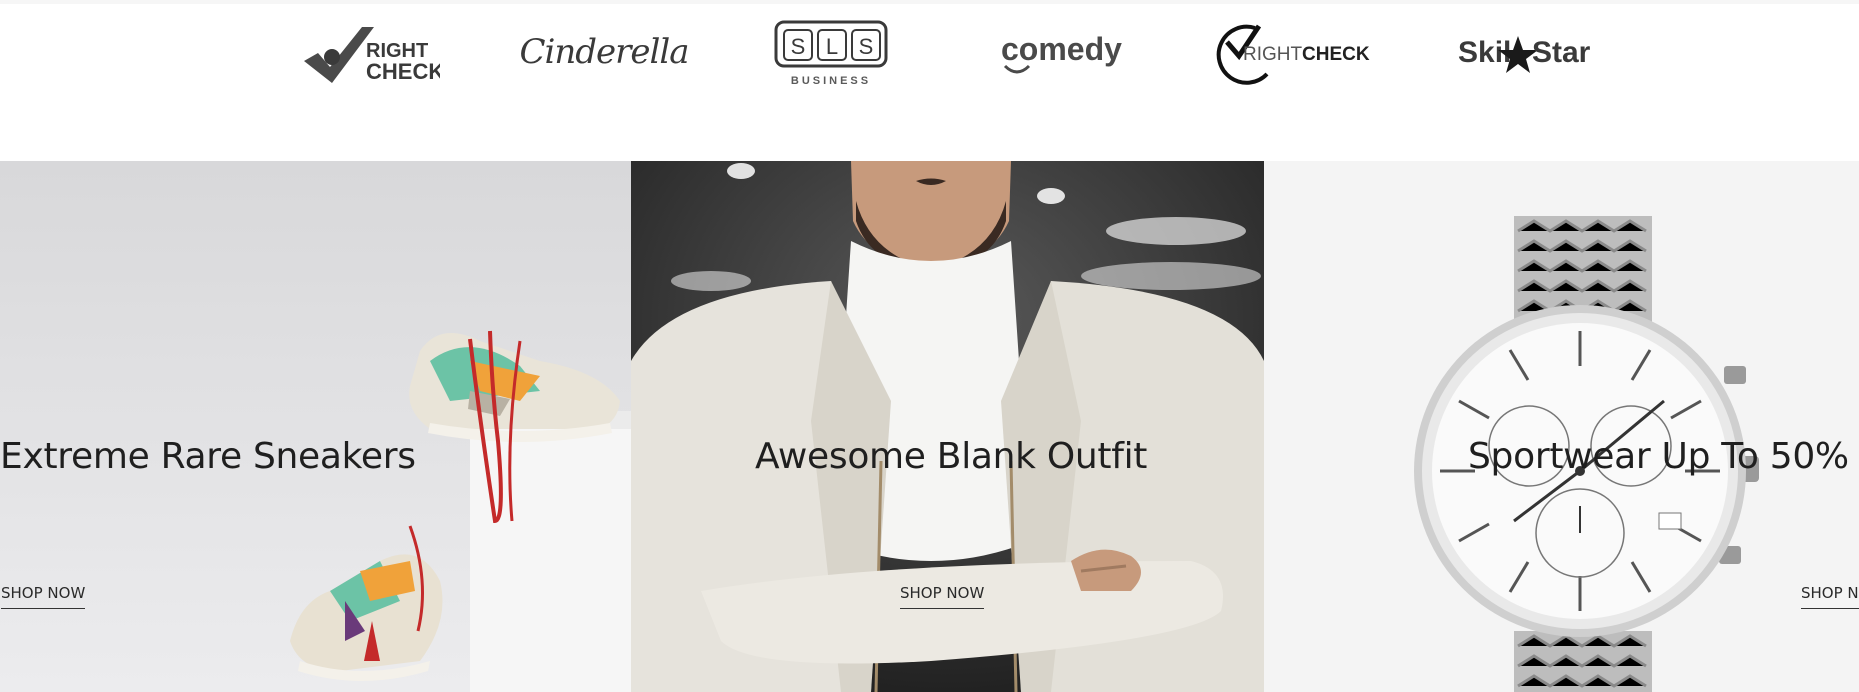 The image size is (1859, 692). I want to click on brand-logo-skill-star: Skil Star, so click(1522, 52).